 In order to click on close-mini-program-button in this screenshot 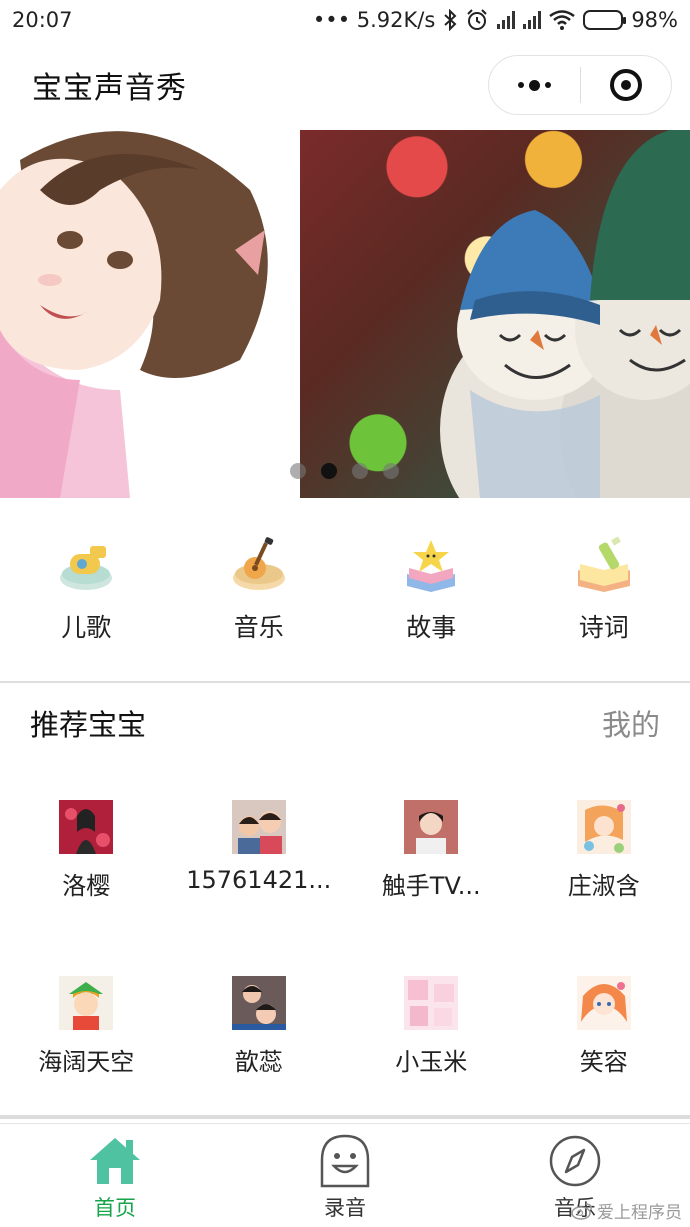, I will do `click(626, 85)`.